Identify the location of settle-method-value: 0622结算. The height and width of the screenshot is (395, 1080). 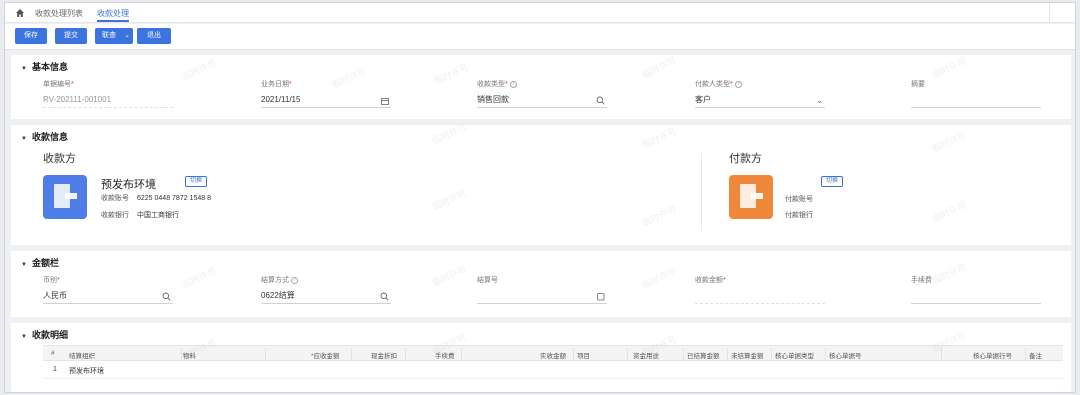
(278, 295).